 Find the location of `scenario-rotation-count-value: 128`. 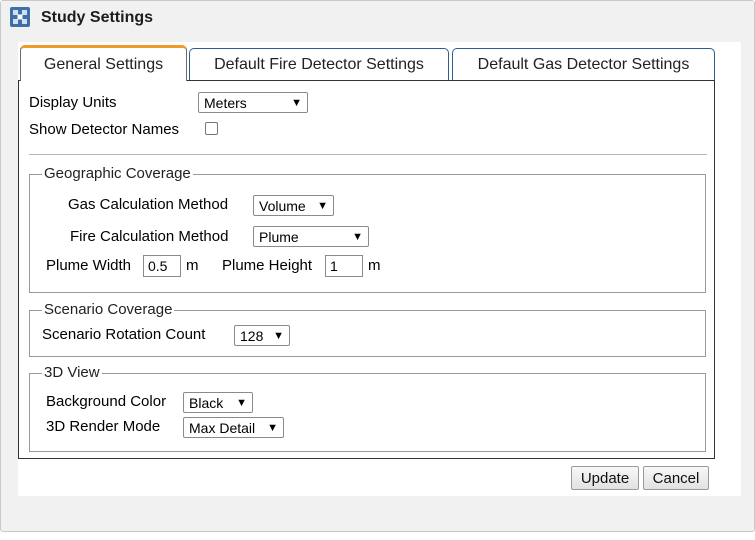

scenario-rotation-count-value: 128 is located at coordinates (252, 335).